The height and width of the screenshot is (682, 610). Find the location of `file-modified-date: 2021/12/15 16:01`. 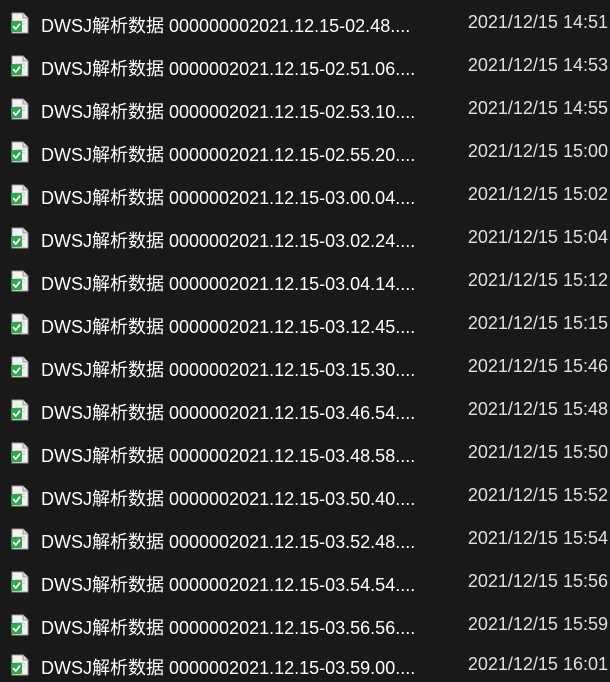

file-modified-date: 2021/12/15 16:01 is located at coordinates (537, 664).